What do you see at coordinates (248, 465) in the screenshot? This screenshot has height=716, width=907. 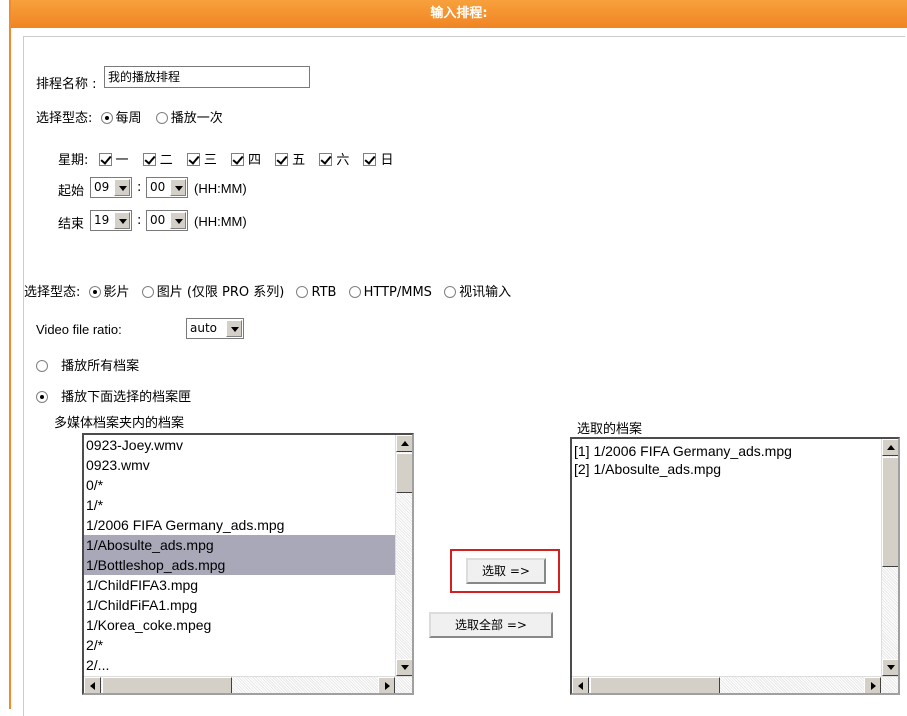 I see `file-list-item: 0923.wmv` at bounding box center [248, 465].